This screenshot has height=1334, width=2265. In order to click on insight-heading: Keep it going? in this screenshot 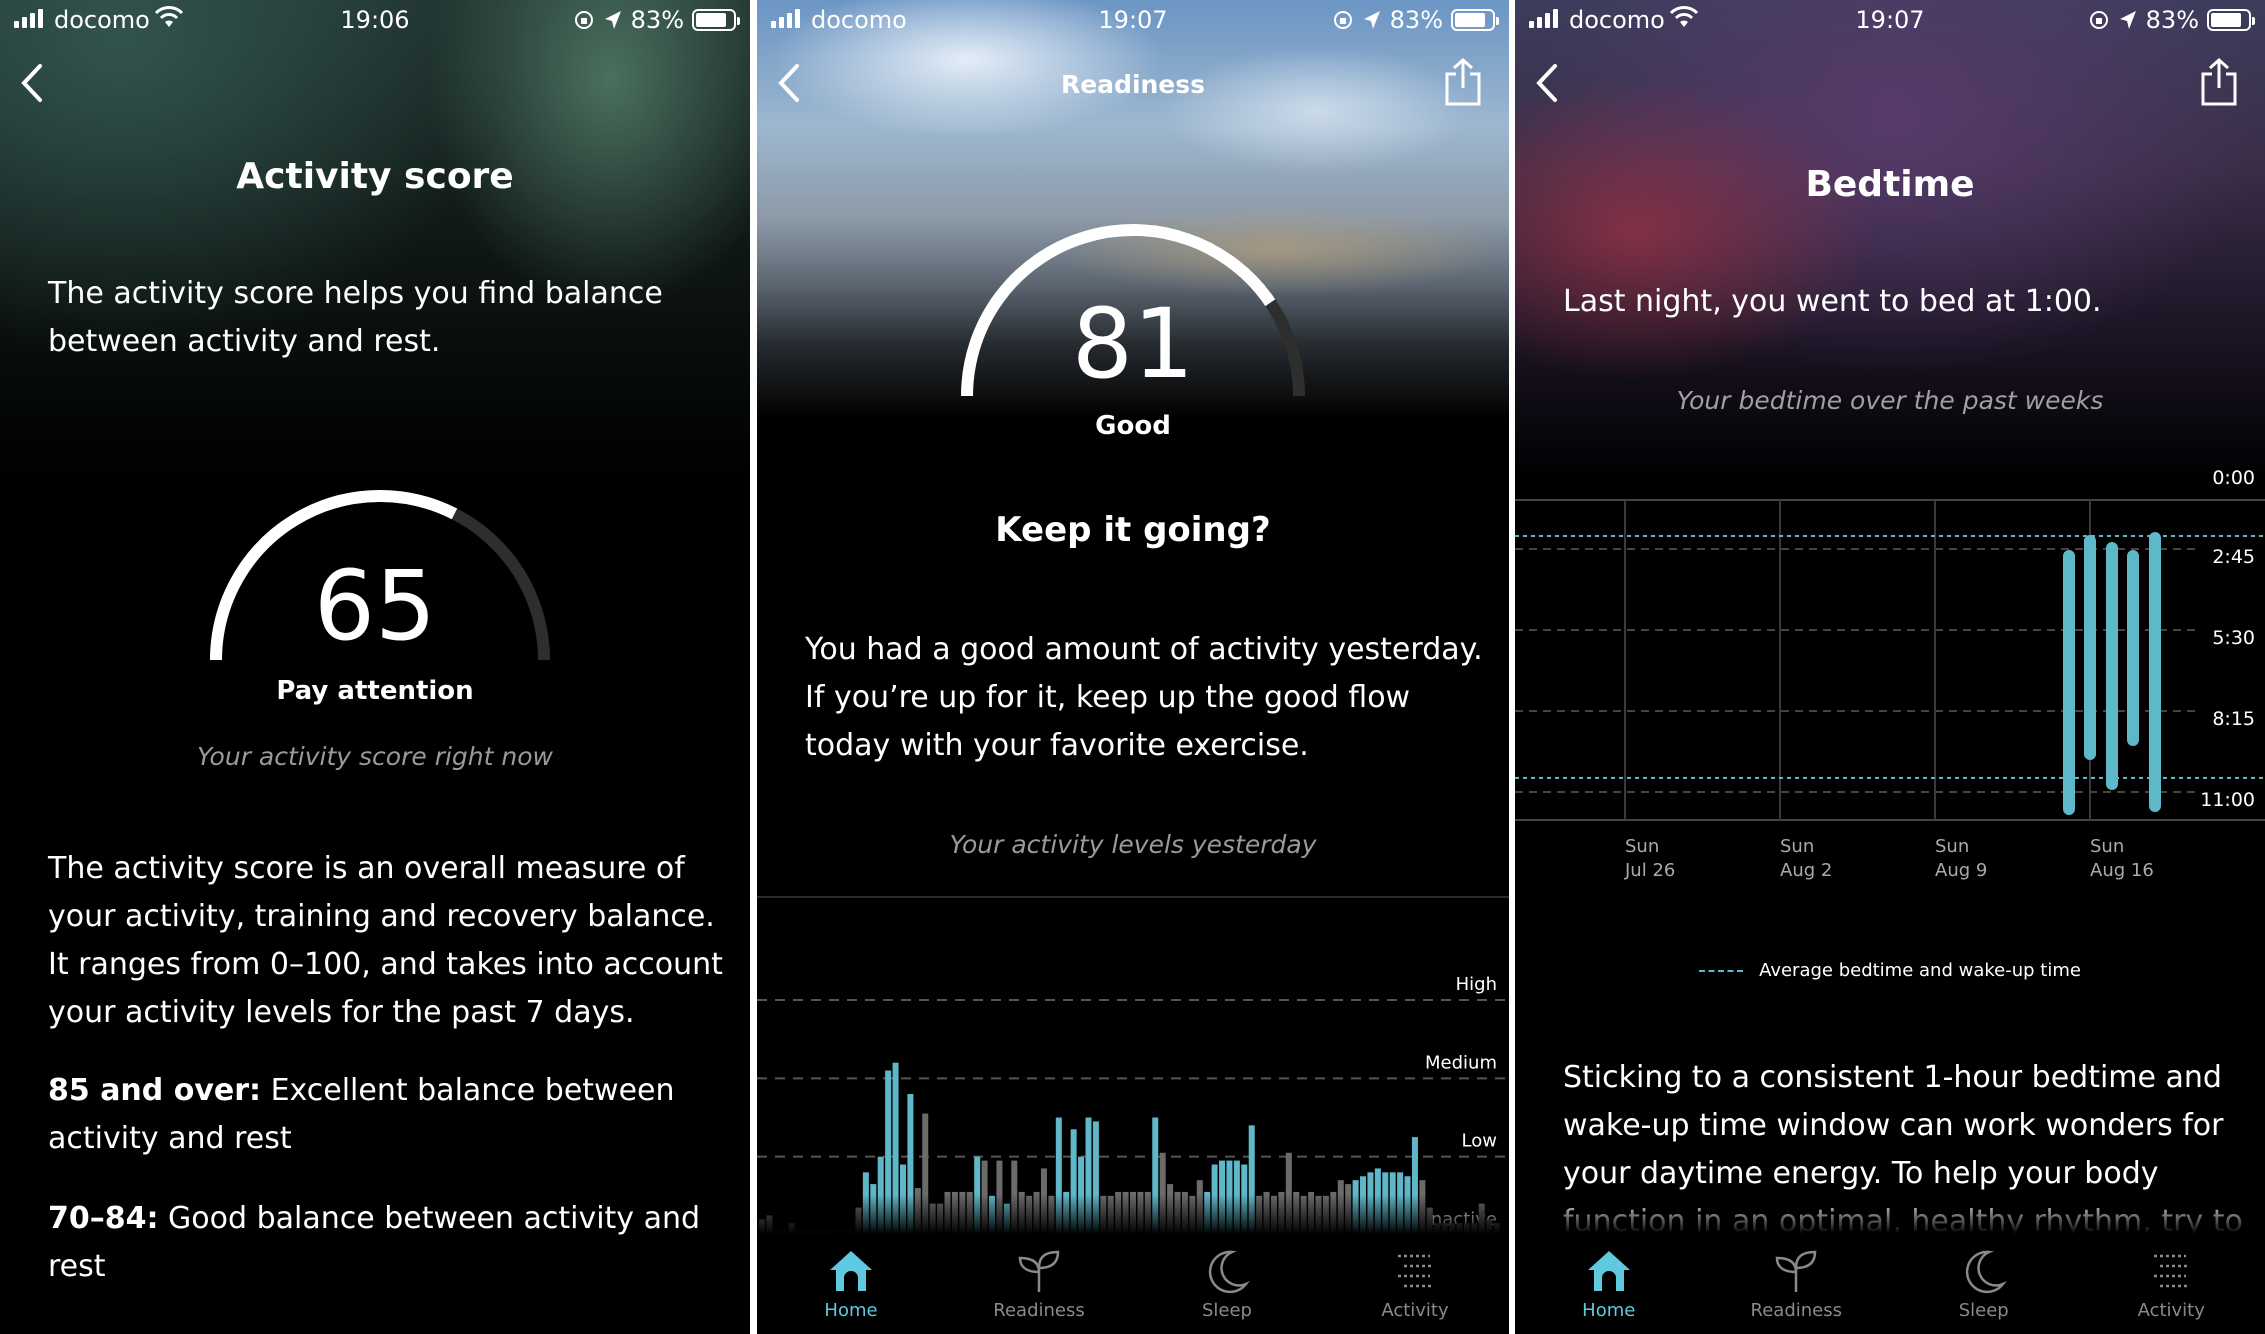, I will do `click(1133, 530)`.